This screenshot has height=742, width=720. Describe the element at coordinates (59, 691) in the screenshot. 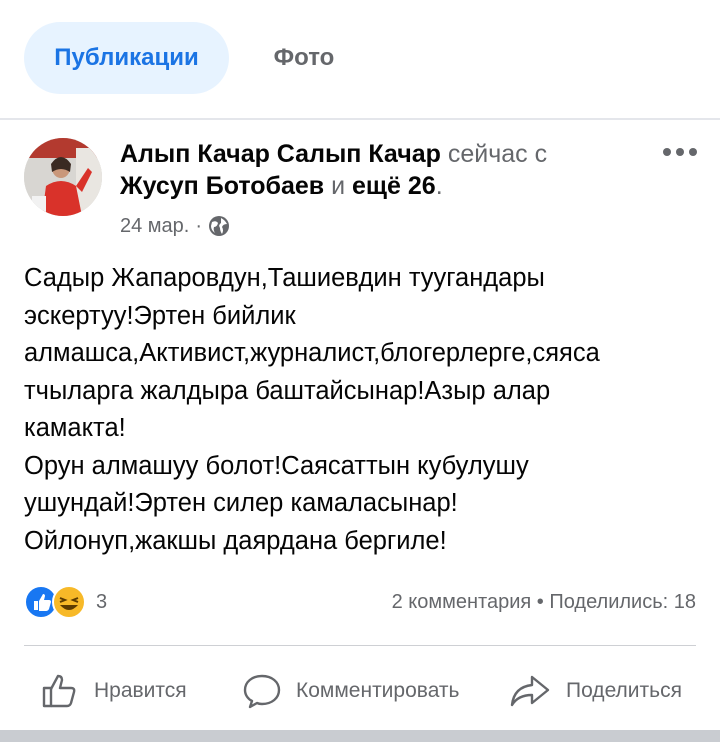

I see `thumbs-up-icon` at that location.